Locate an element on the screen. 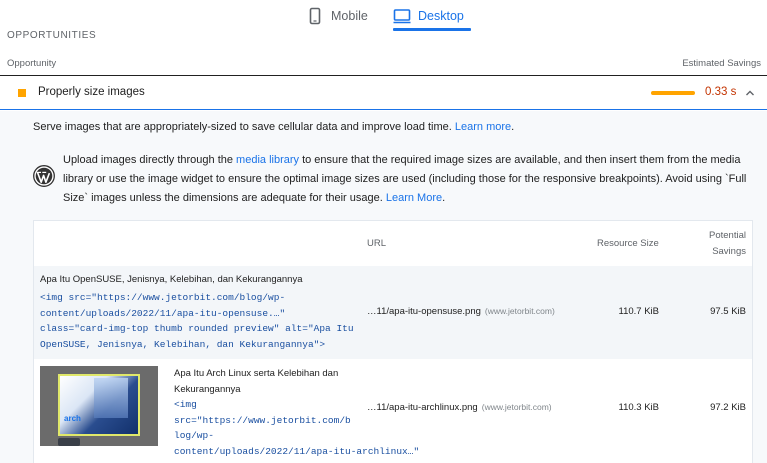 This screenshot has height=463, width=767. stack-text-1: Upload images directly through the is located at coordinates (150, 160).